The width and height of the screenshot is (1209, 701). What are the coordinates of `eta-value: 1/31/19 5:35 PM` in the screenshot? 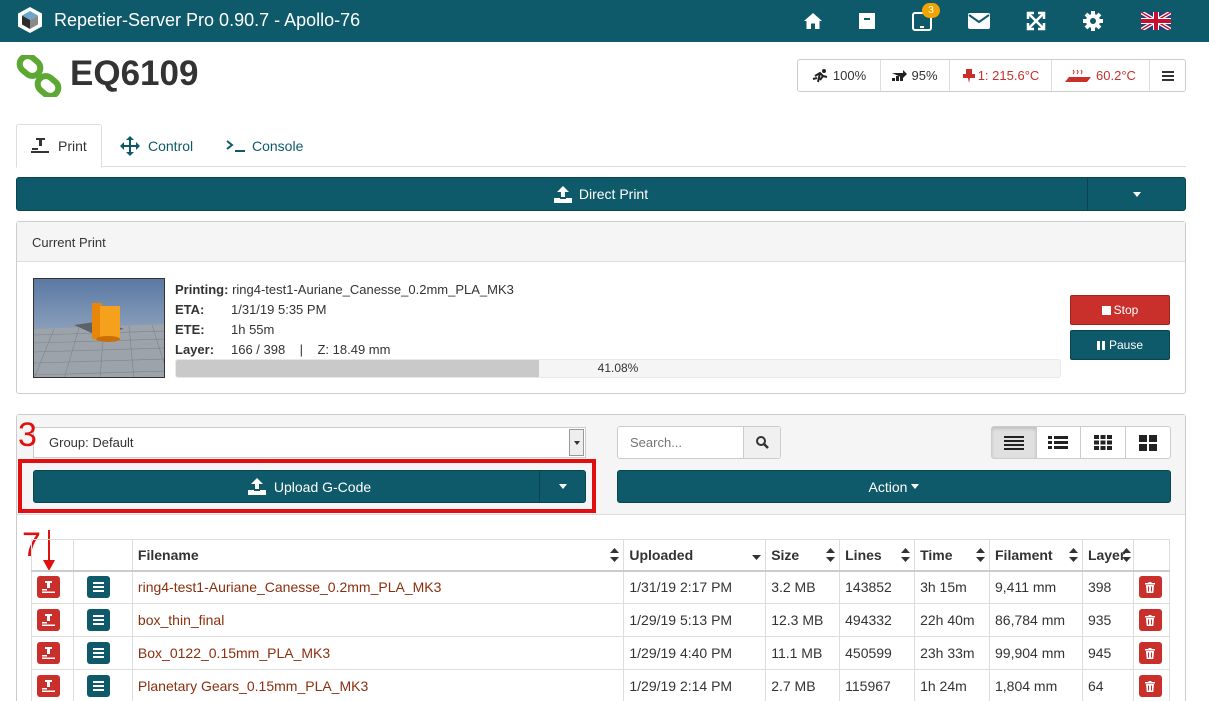 It's located at (279, 309).